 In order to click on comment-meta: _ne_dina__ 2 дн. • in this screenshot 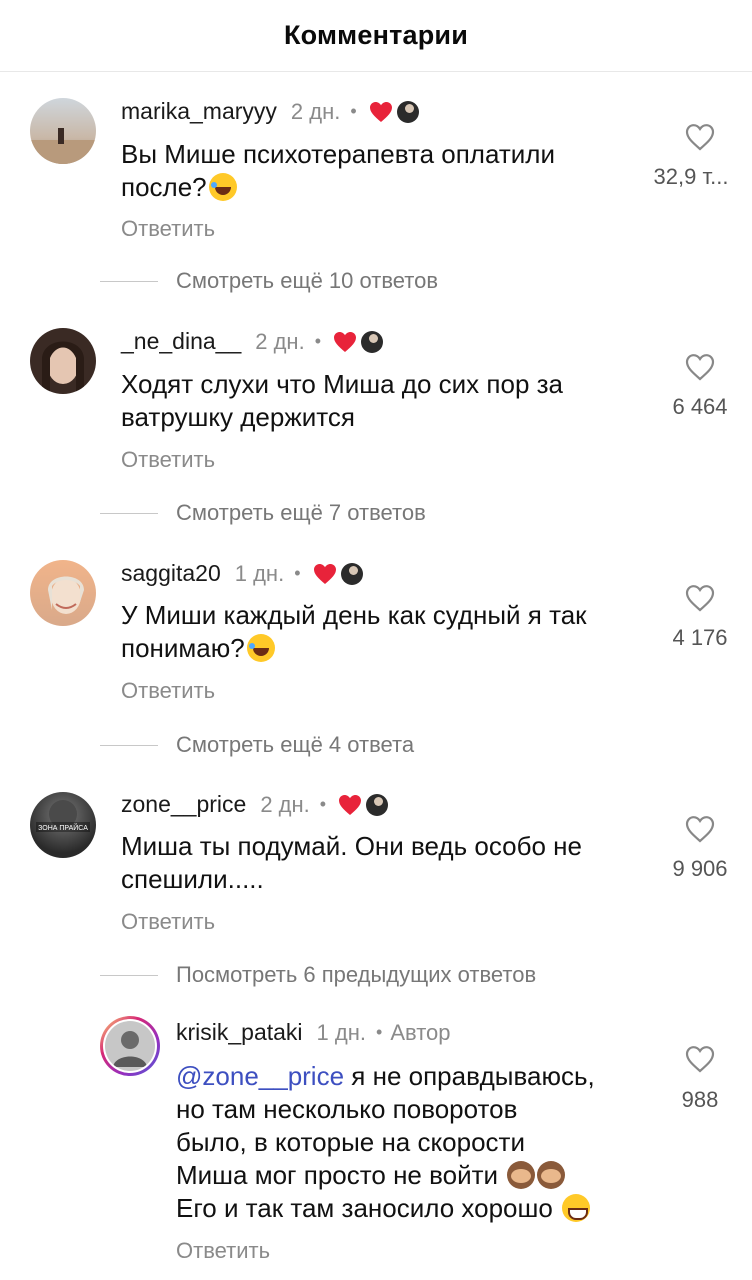, I will do `click(252, 341)`.